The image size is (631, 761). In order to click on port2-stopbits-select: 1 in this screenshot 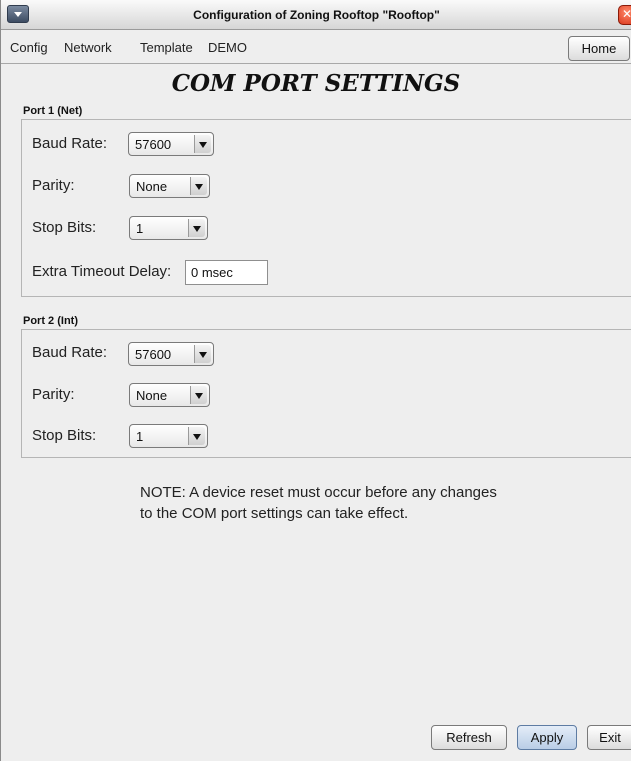, I will do `click(168, 436)`.